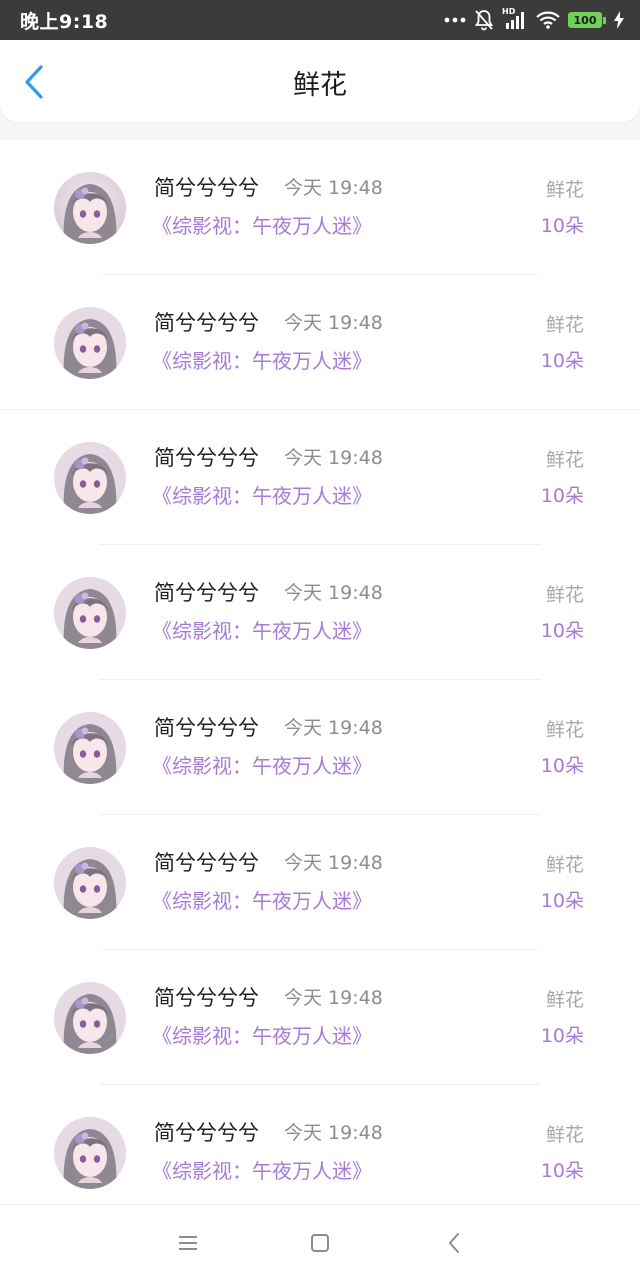 The width and height of the screenshot is (640, 1280). I want to click on battery-level: 100, so click(585, 20).